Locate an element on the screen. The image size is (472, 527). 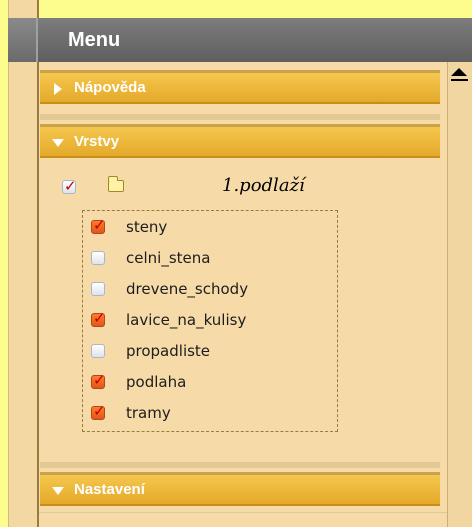
layer-label: propadliste is located at coordinates (168, 351).